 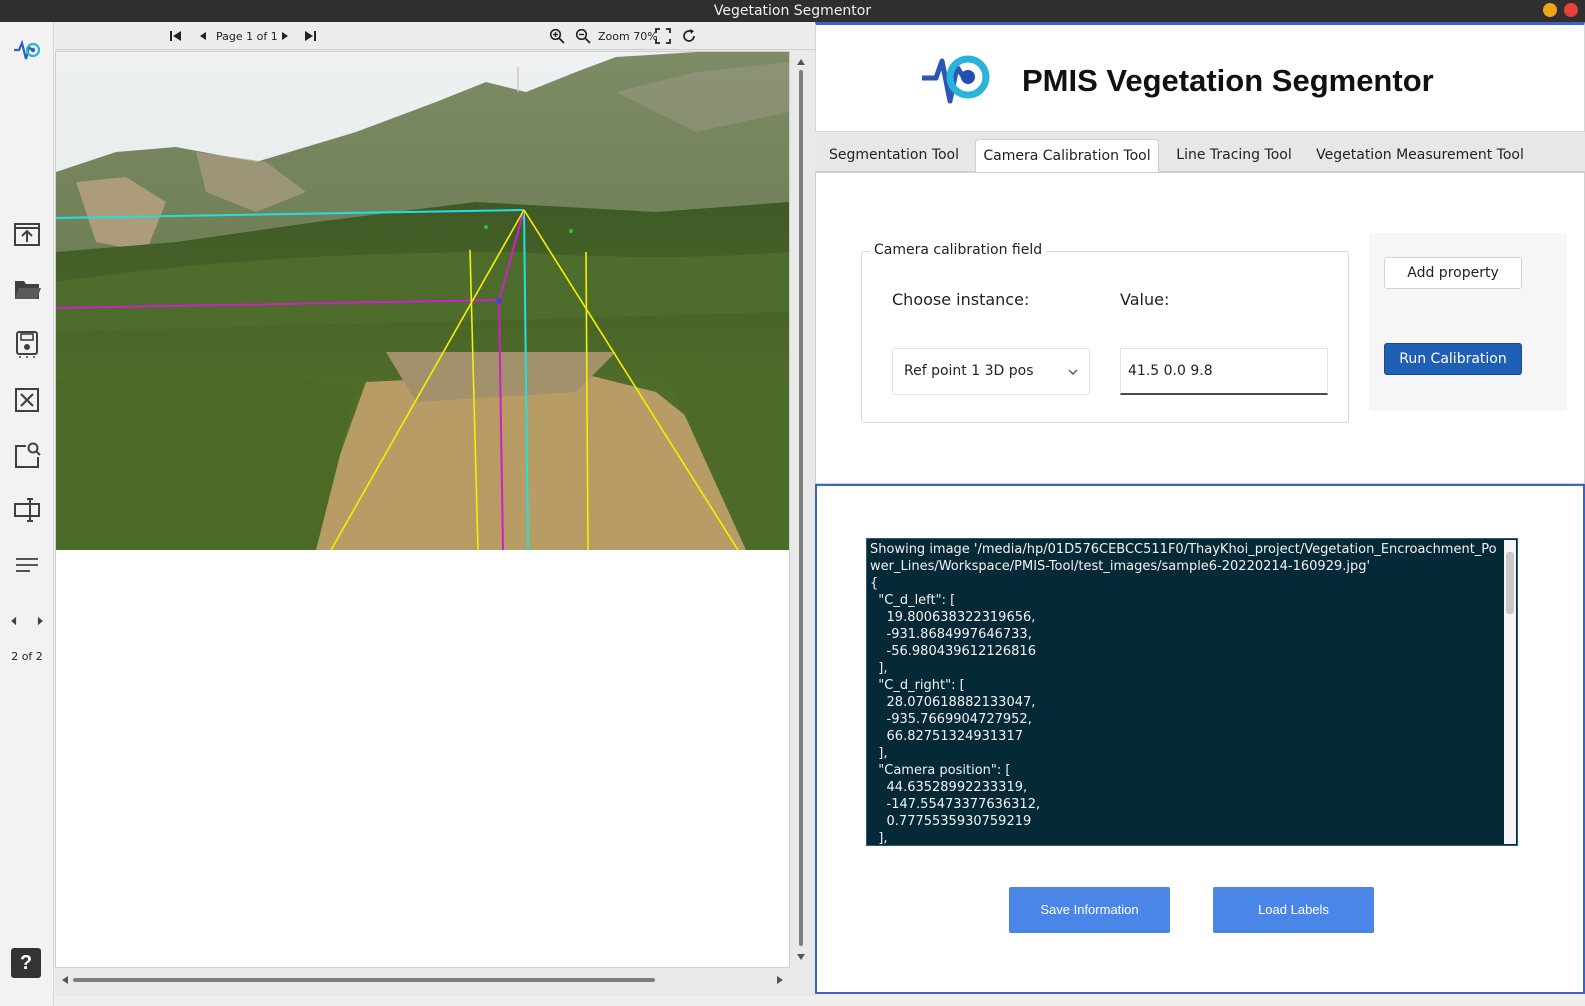 I want to click on text-cursor-icon, so click(x=27, y=510).